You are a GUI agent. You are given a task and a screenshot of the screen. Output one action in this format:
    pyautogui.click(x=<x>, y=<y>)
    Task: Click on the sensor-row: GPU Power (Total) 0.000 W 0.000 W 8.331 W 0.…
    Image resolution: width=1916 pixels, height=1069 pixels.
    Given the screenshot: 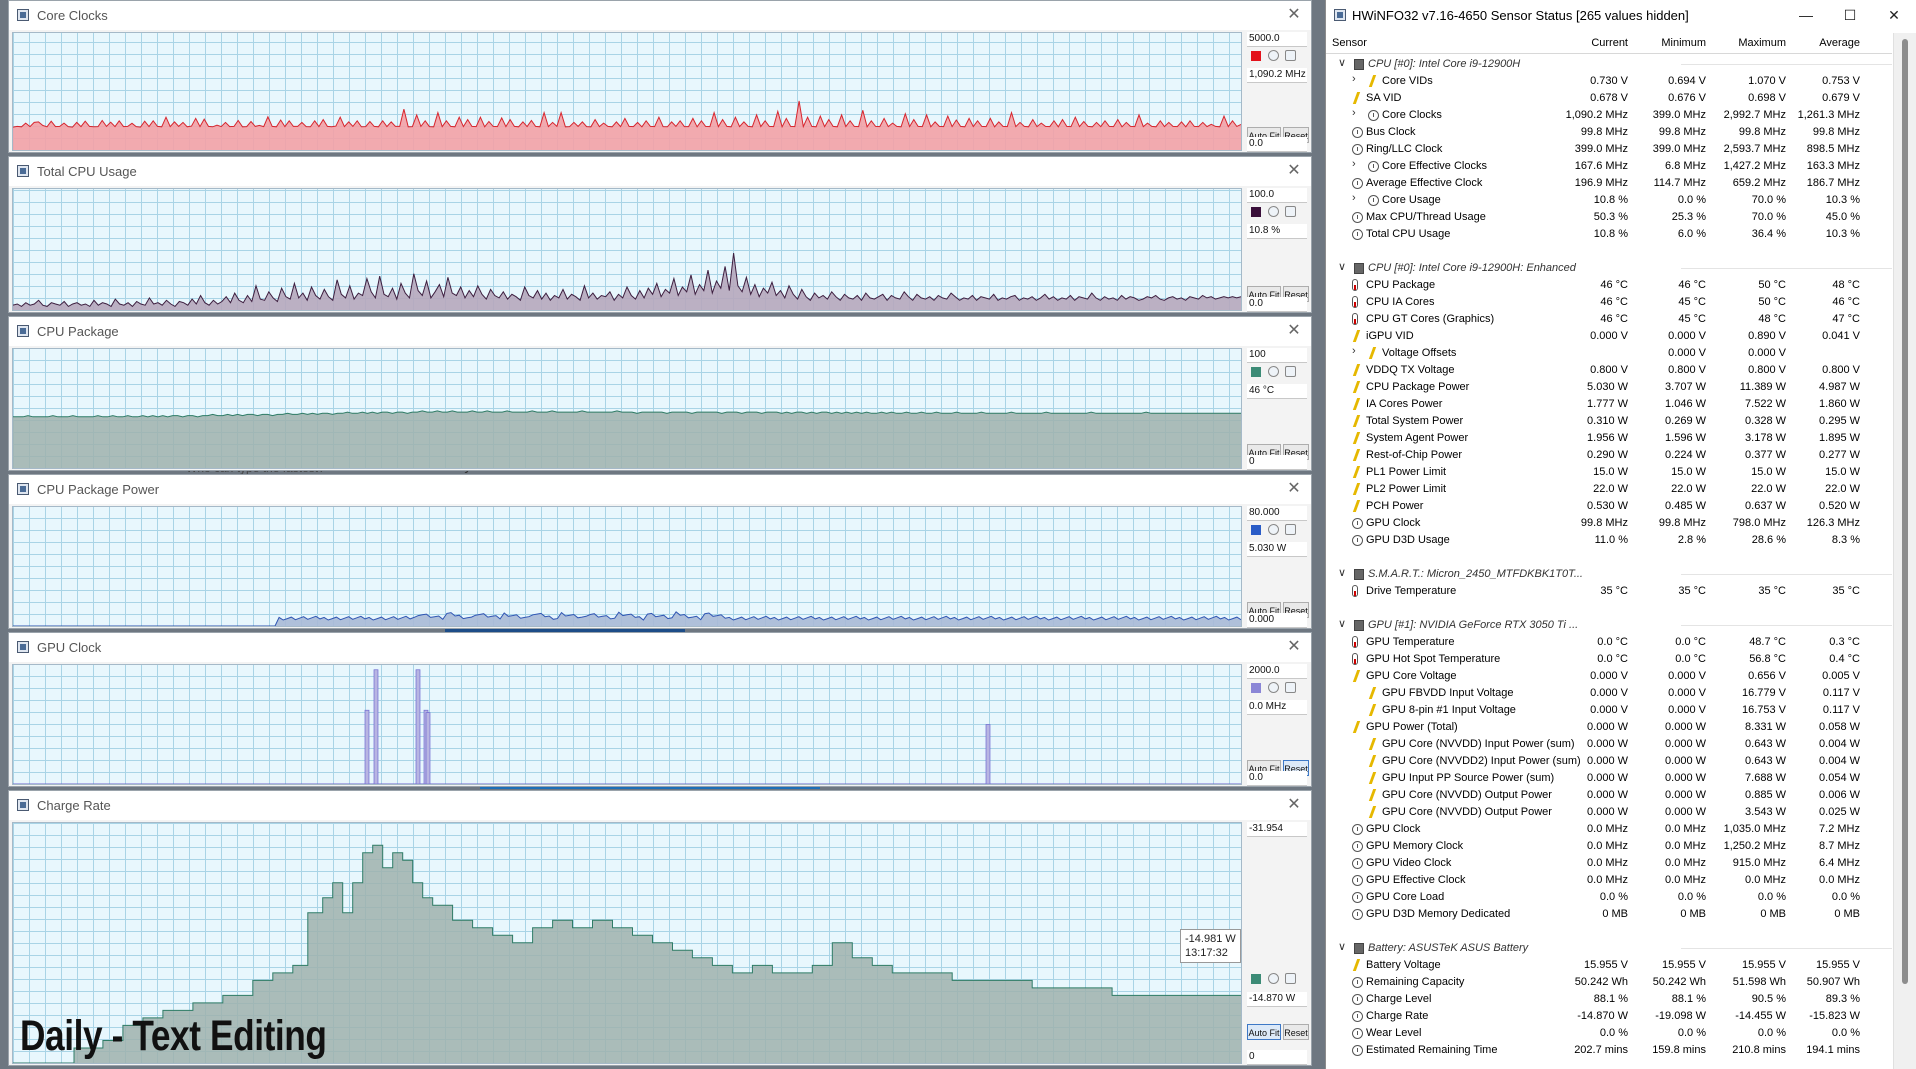 What is the action you would take?
    pyautogui.click(x=1609, y=727)
    